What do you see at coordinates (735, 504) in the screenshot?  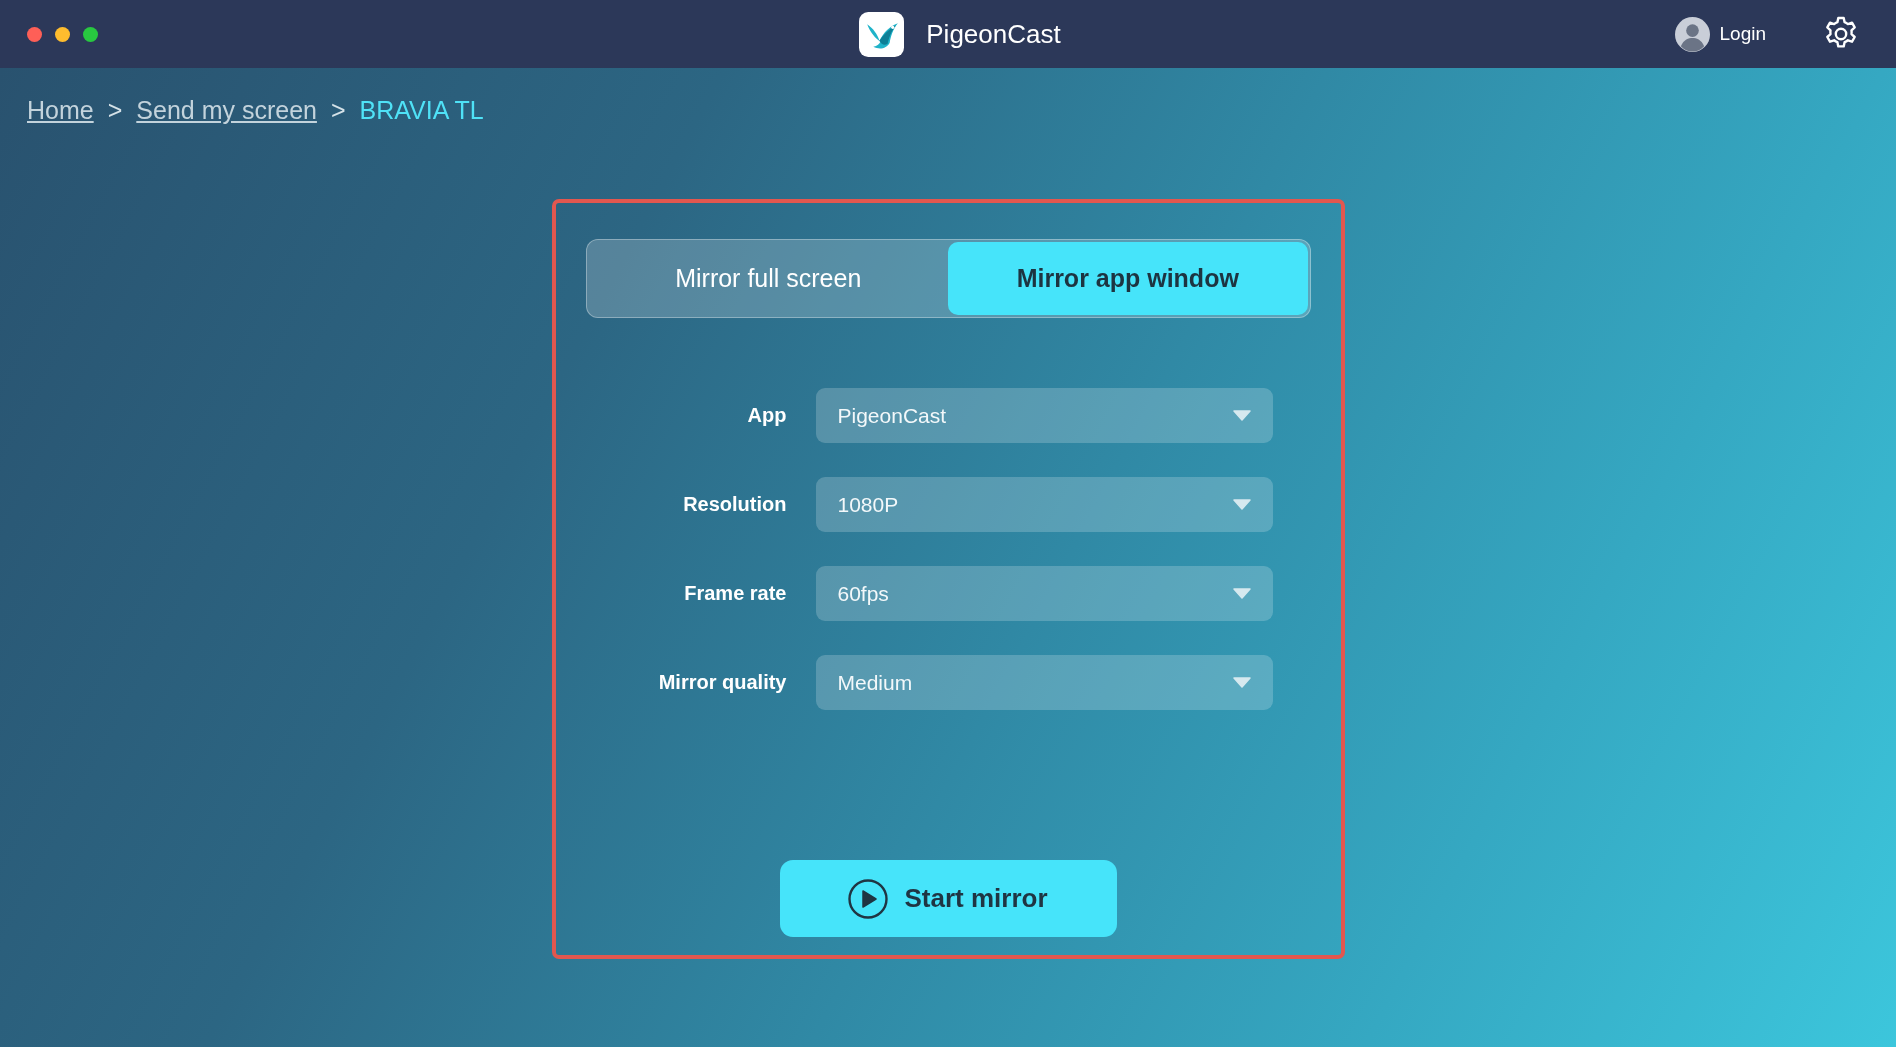 I see `field-label: Resolution` at bounding box center [735, 504].